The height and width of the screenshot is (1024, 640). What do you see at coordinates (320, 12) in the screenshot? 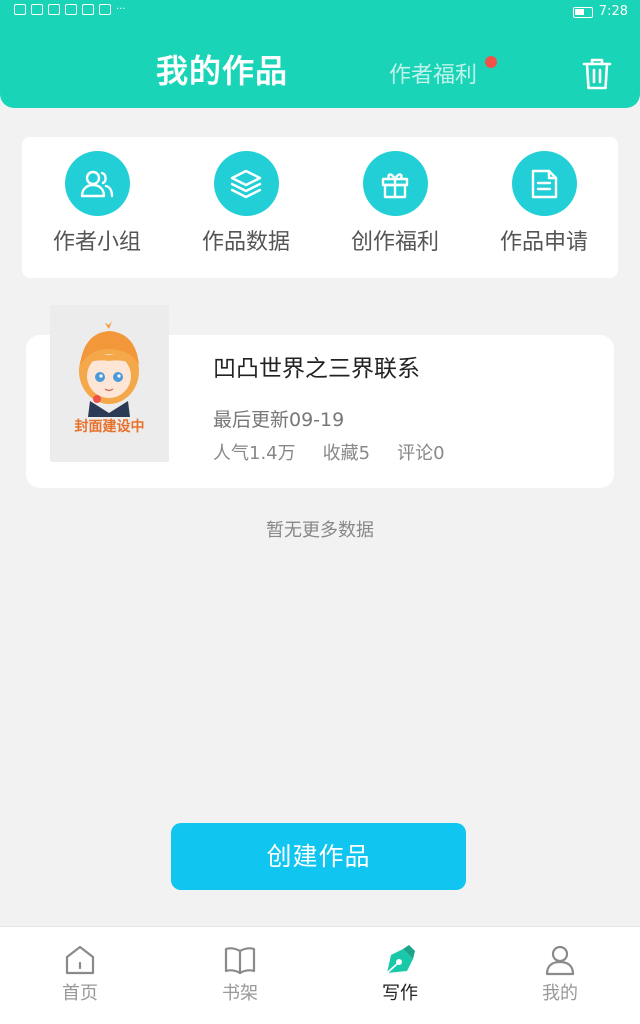
I see `status-bar: ··· 7:28` at bounding box center [320, 12].